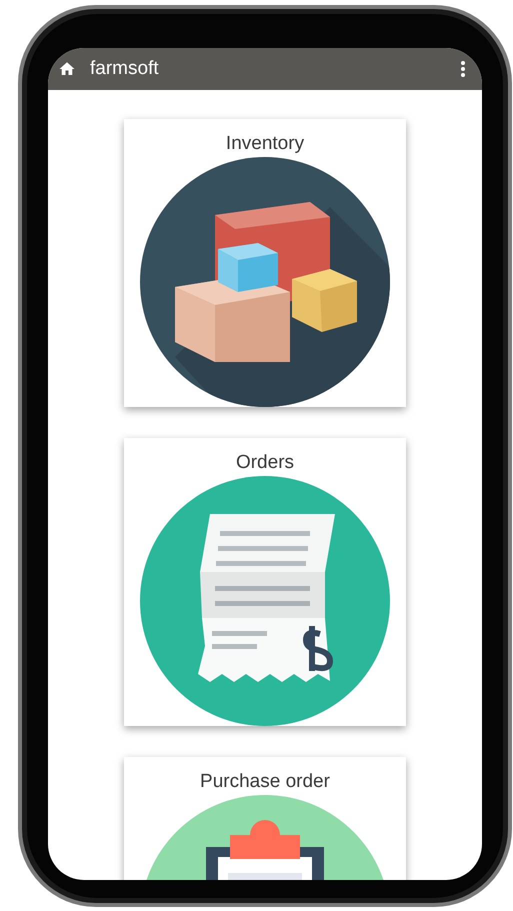 The height and width of the screenshot is (911, 513). Describe the element at coordinates (125, 68) in the screenshot. I see `app-title: farmsoft` at that location.